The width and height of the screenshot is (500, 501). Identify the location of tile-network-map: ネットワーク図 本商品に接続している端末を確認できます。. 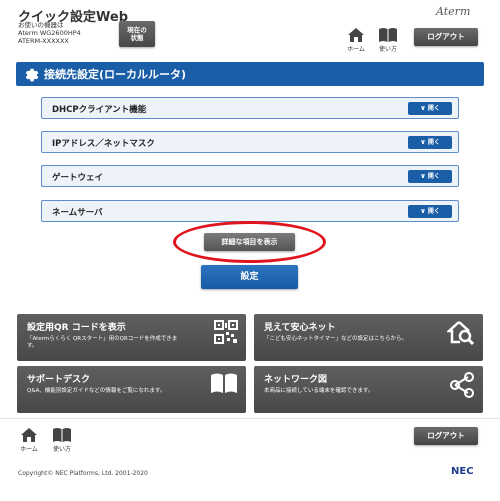
(368, 389).